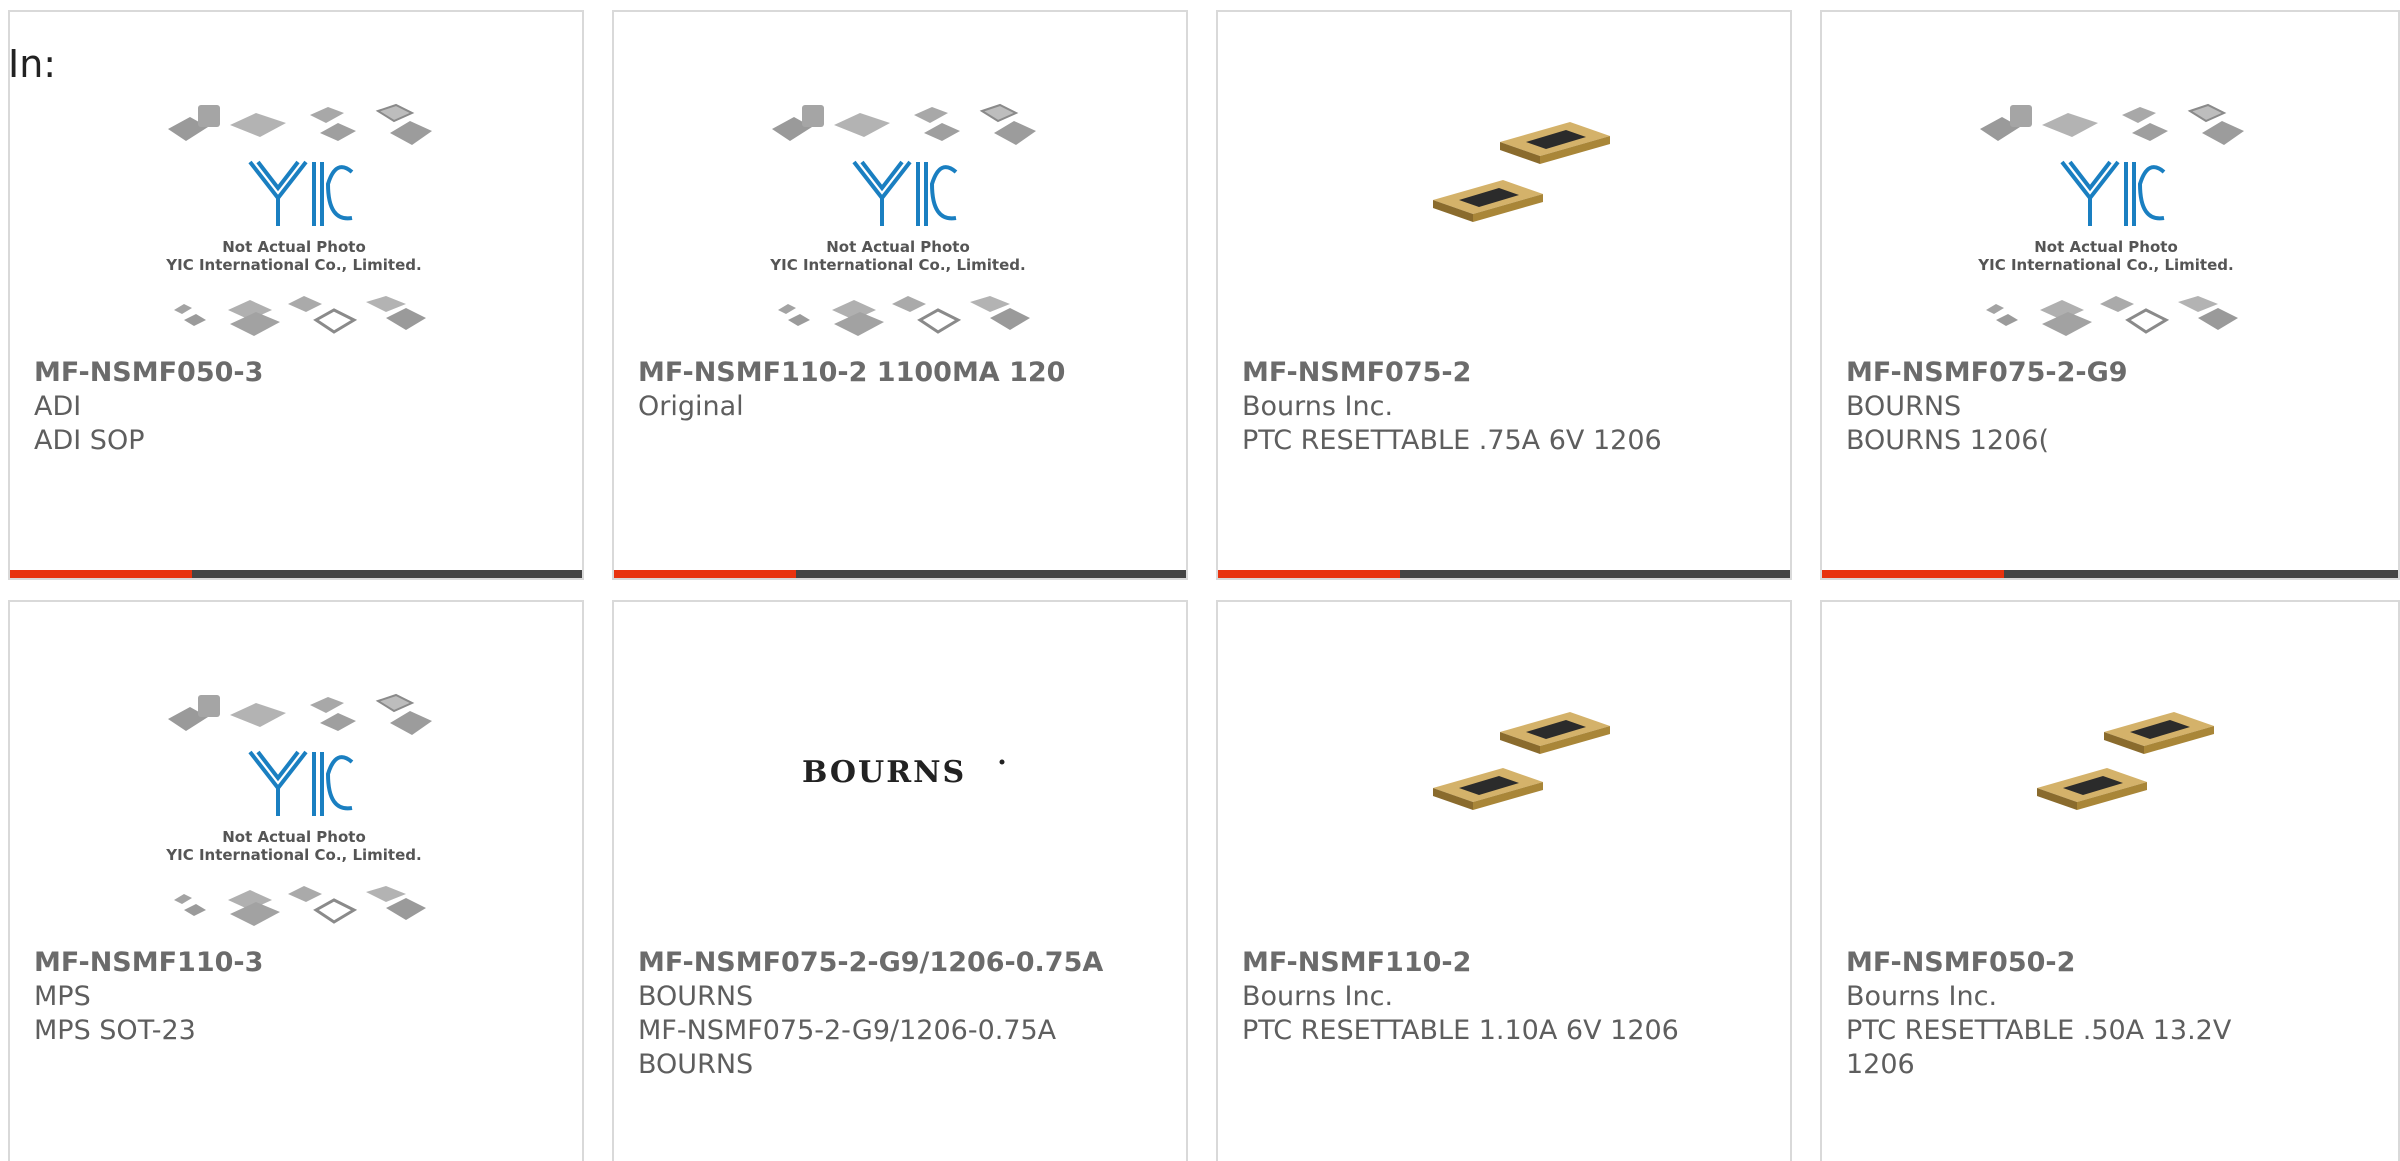  I want to click on product-description: PTC RESETTABLE 1.10A 6V 1206, so click(1460, 1030).